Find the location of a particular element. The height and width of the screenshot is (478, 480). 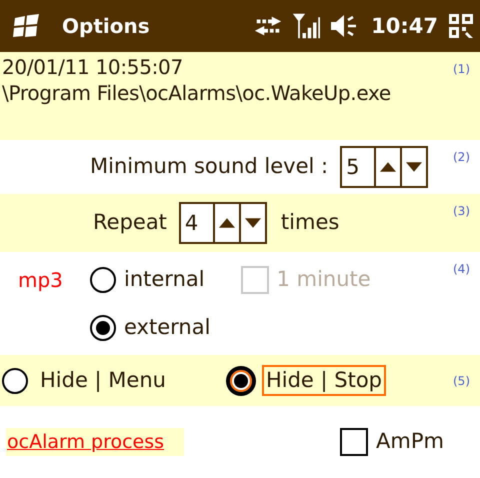

checkbox is located at coordinates (354, 442).